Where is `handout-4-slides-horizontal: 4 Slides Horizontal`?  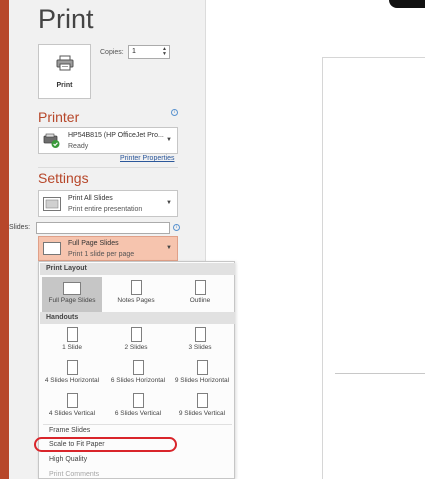
handout-4-slides-horizontal: 4 Slides Horizontal is located at coordinates (72, 375).